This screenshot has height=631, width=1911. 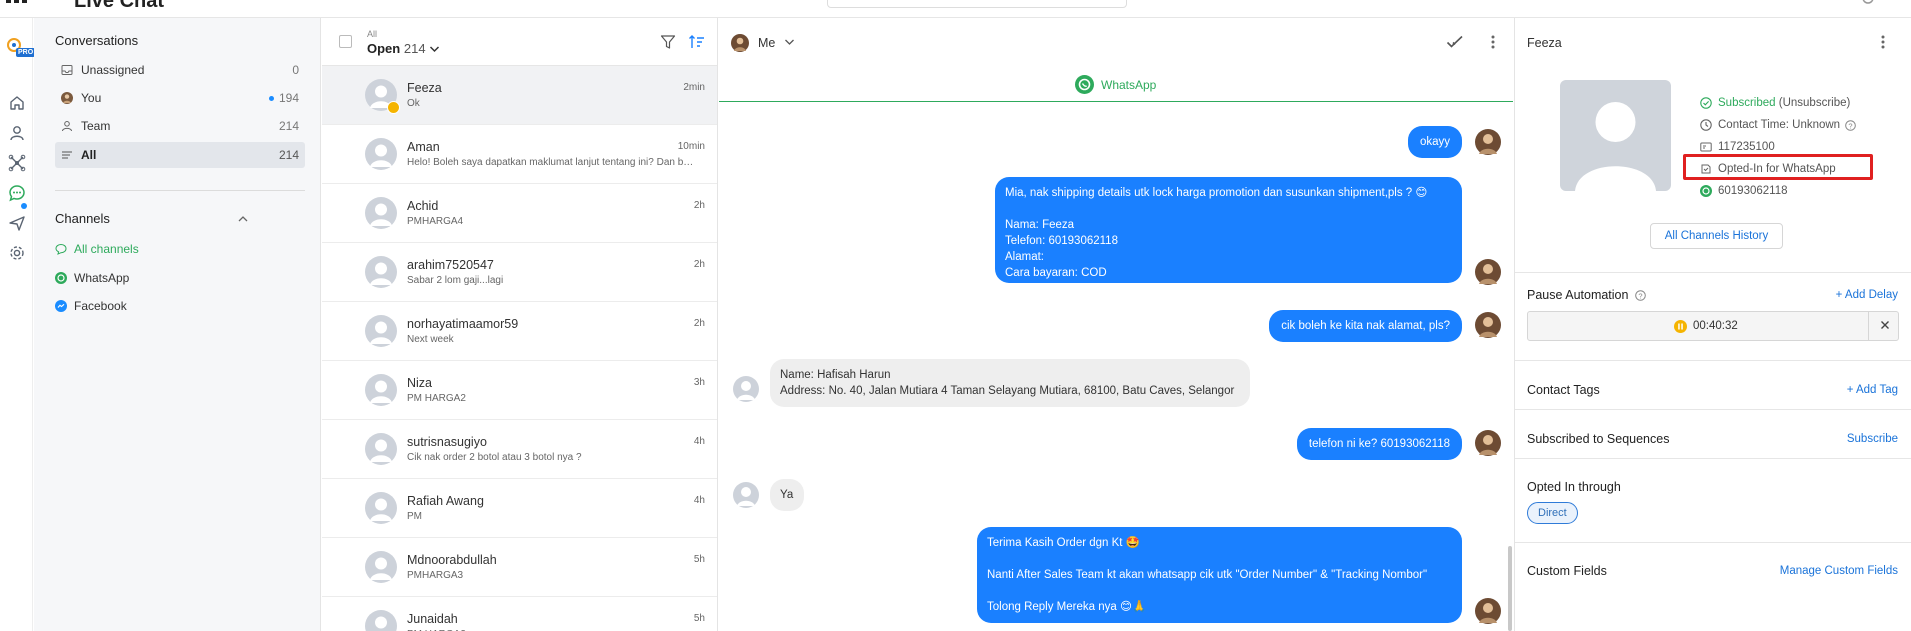 What do you see at coordinates (1839, 571) in the screenshot?
I see `manage-custom-fields-link: Manage Custom Fields` at bounding box center [1839, 571].